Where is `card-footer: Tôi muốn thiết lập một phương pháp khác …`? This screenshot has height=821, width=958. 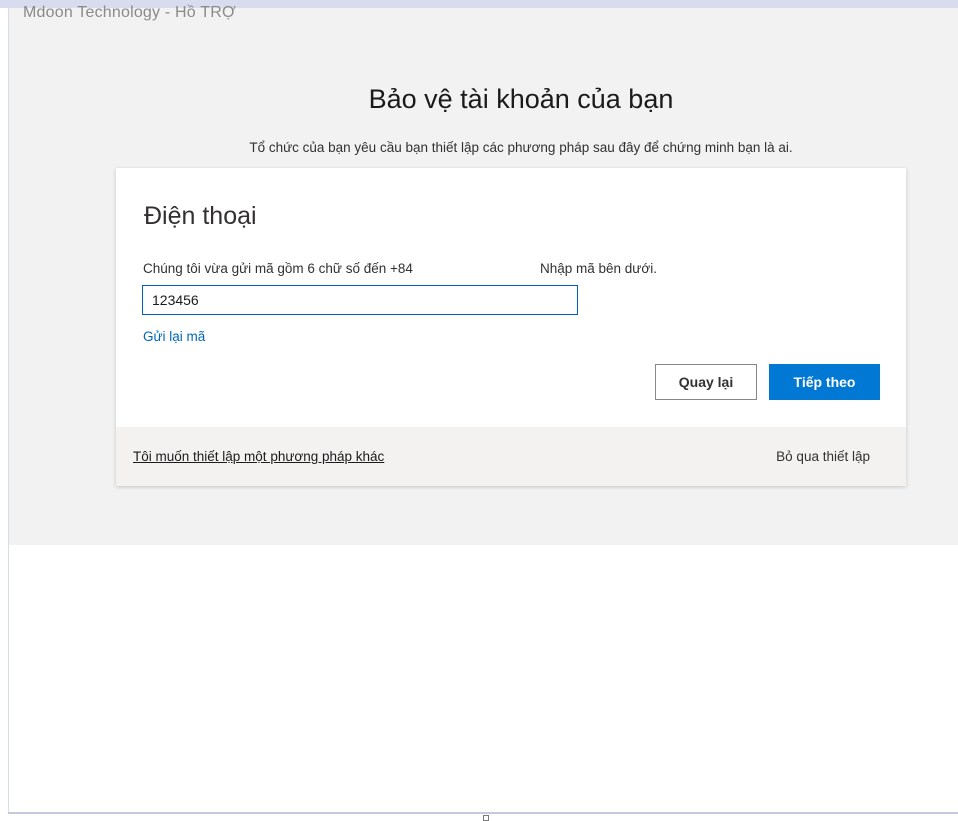 card-footer: Tôi muốn thiết lập một phương pháp khác … is located at coordinates (511, 456).